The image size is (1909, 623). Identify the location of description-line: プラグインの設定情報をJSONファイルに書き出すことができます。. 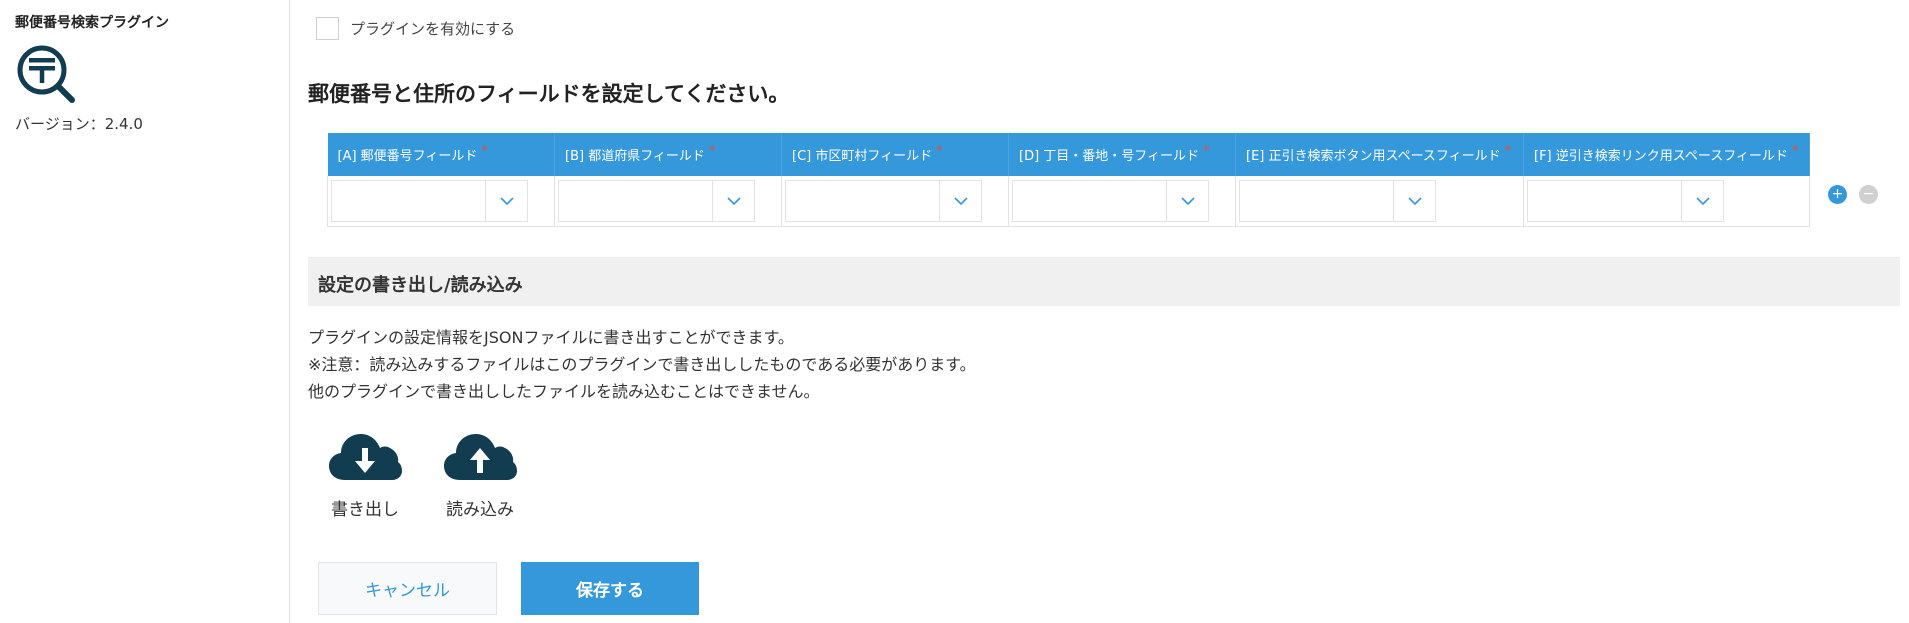
(551, 337).